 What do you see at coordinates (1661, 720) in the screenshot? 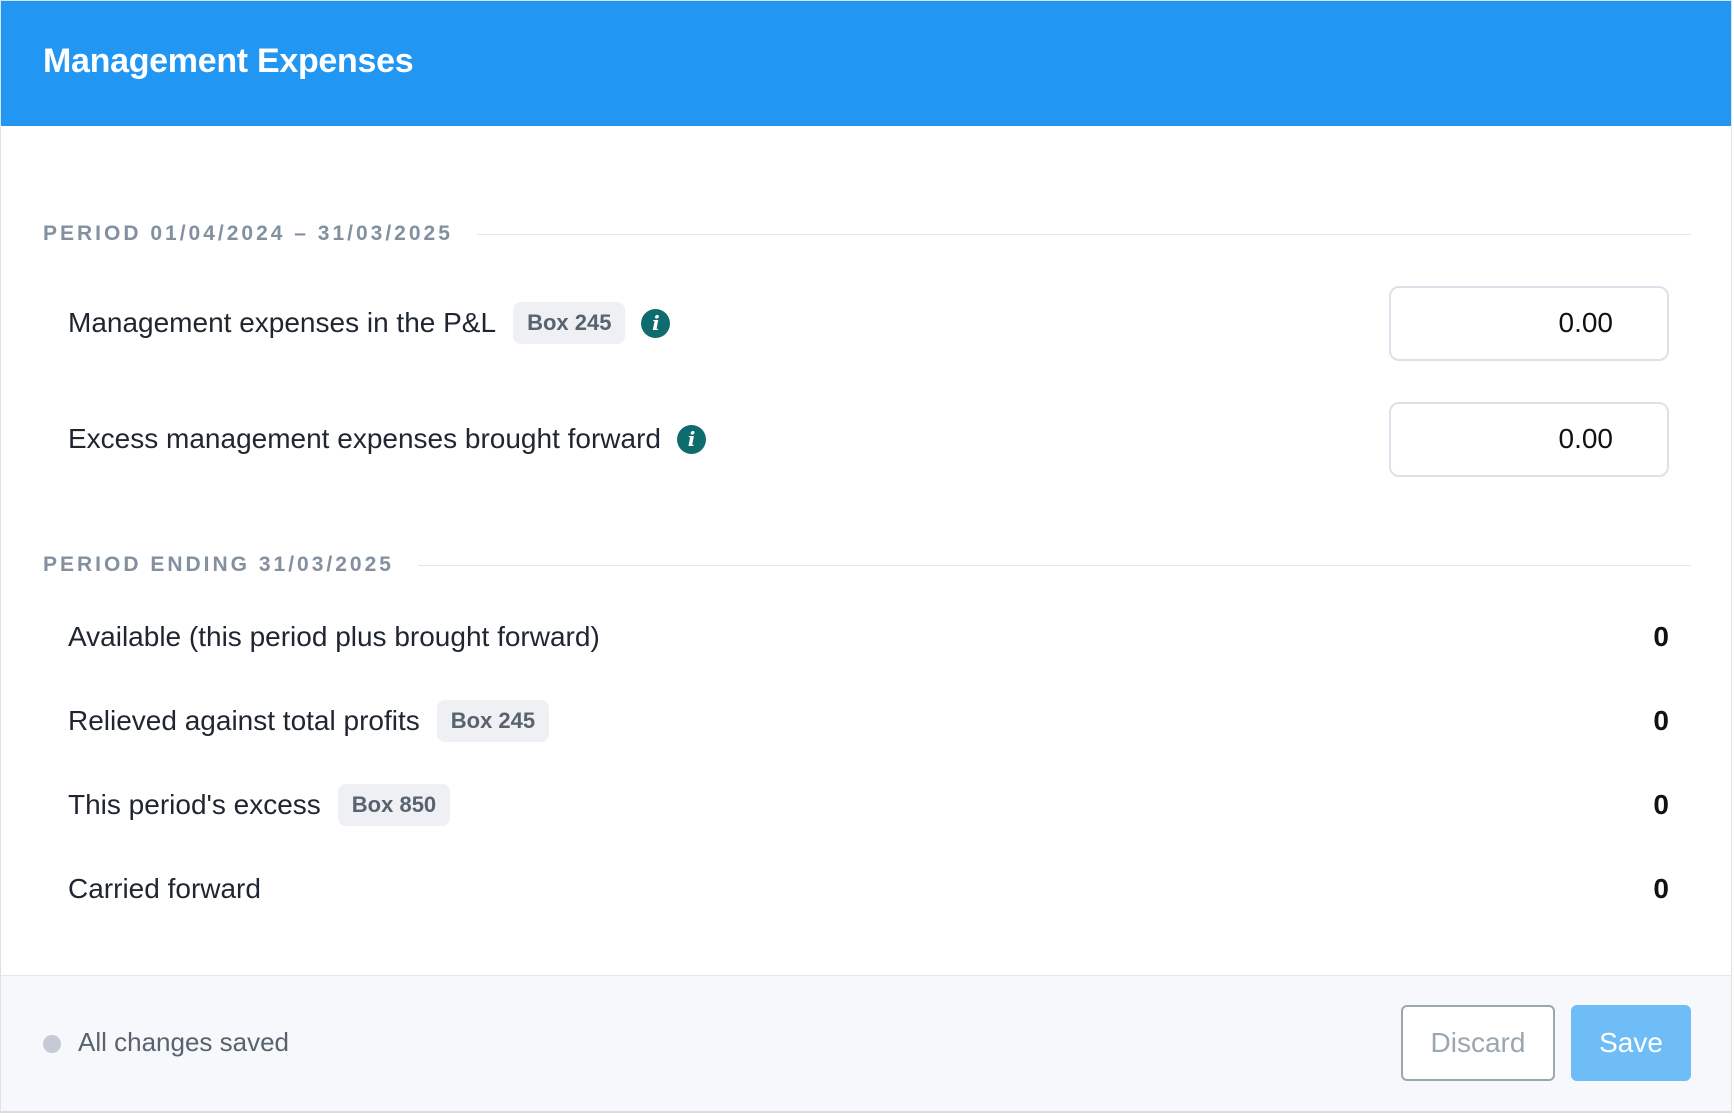
I see `relieved-value: 0` at bounding box center [1661, 720].